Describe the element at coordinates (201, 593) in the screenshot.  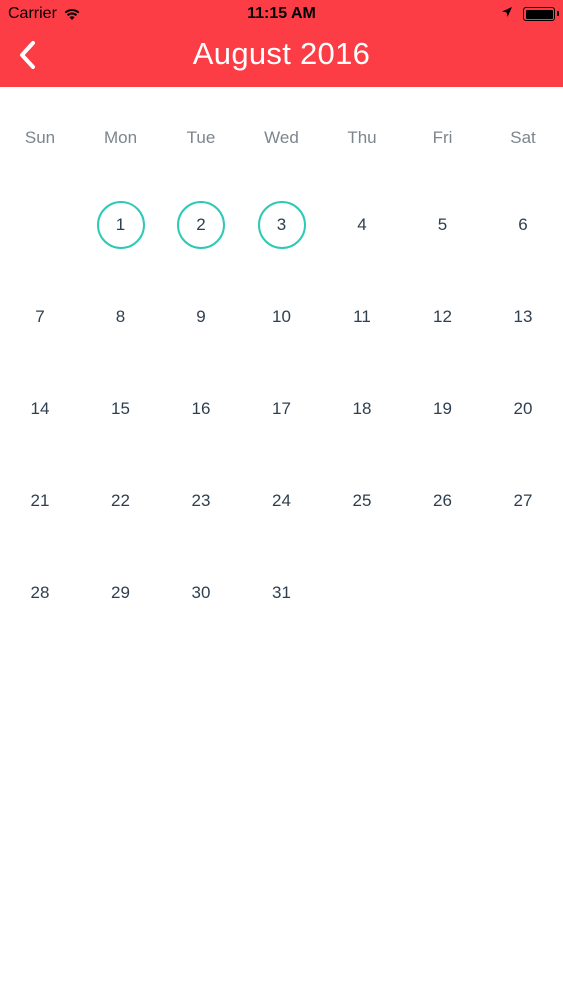
I see `calendar-day: 30` at that location.